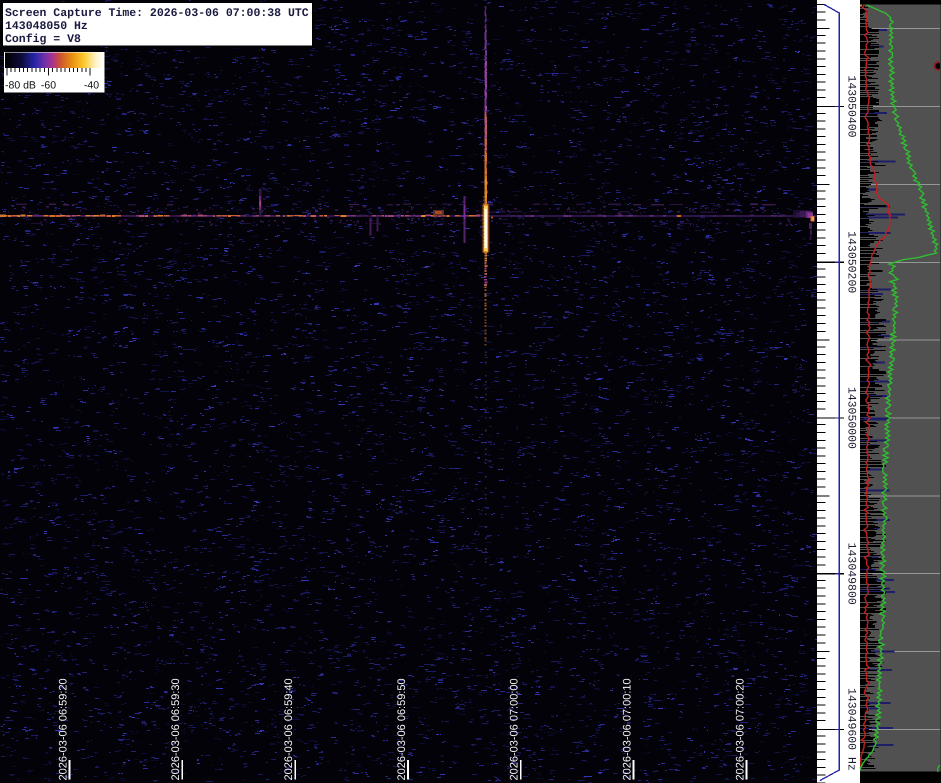 This screenshot has width=941, height=783. What do you see at coordinates (850, 262) in the screenshot?
I see `svg-text: 143050200` at bounding box center [850, 262].